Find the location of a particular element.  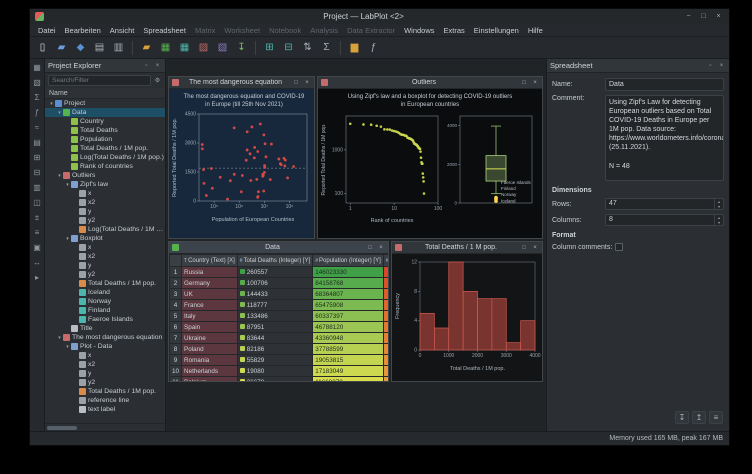

menu-datei: Datei is located at coordinates (47, 30).